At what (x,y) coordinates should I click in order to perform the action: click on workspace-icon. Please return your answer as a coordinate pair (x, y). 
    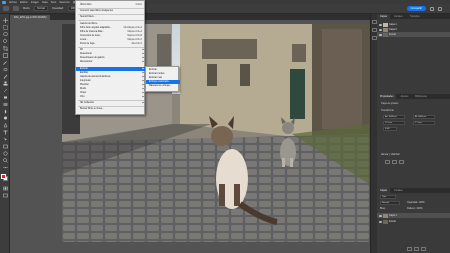
    Looking at the image, I should click on (440, 8).